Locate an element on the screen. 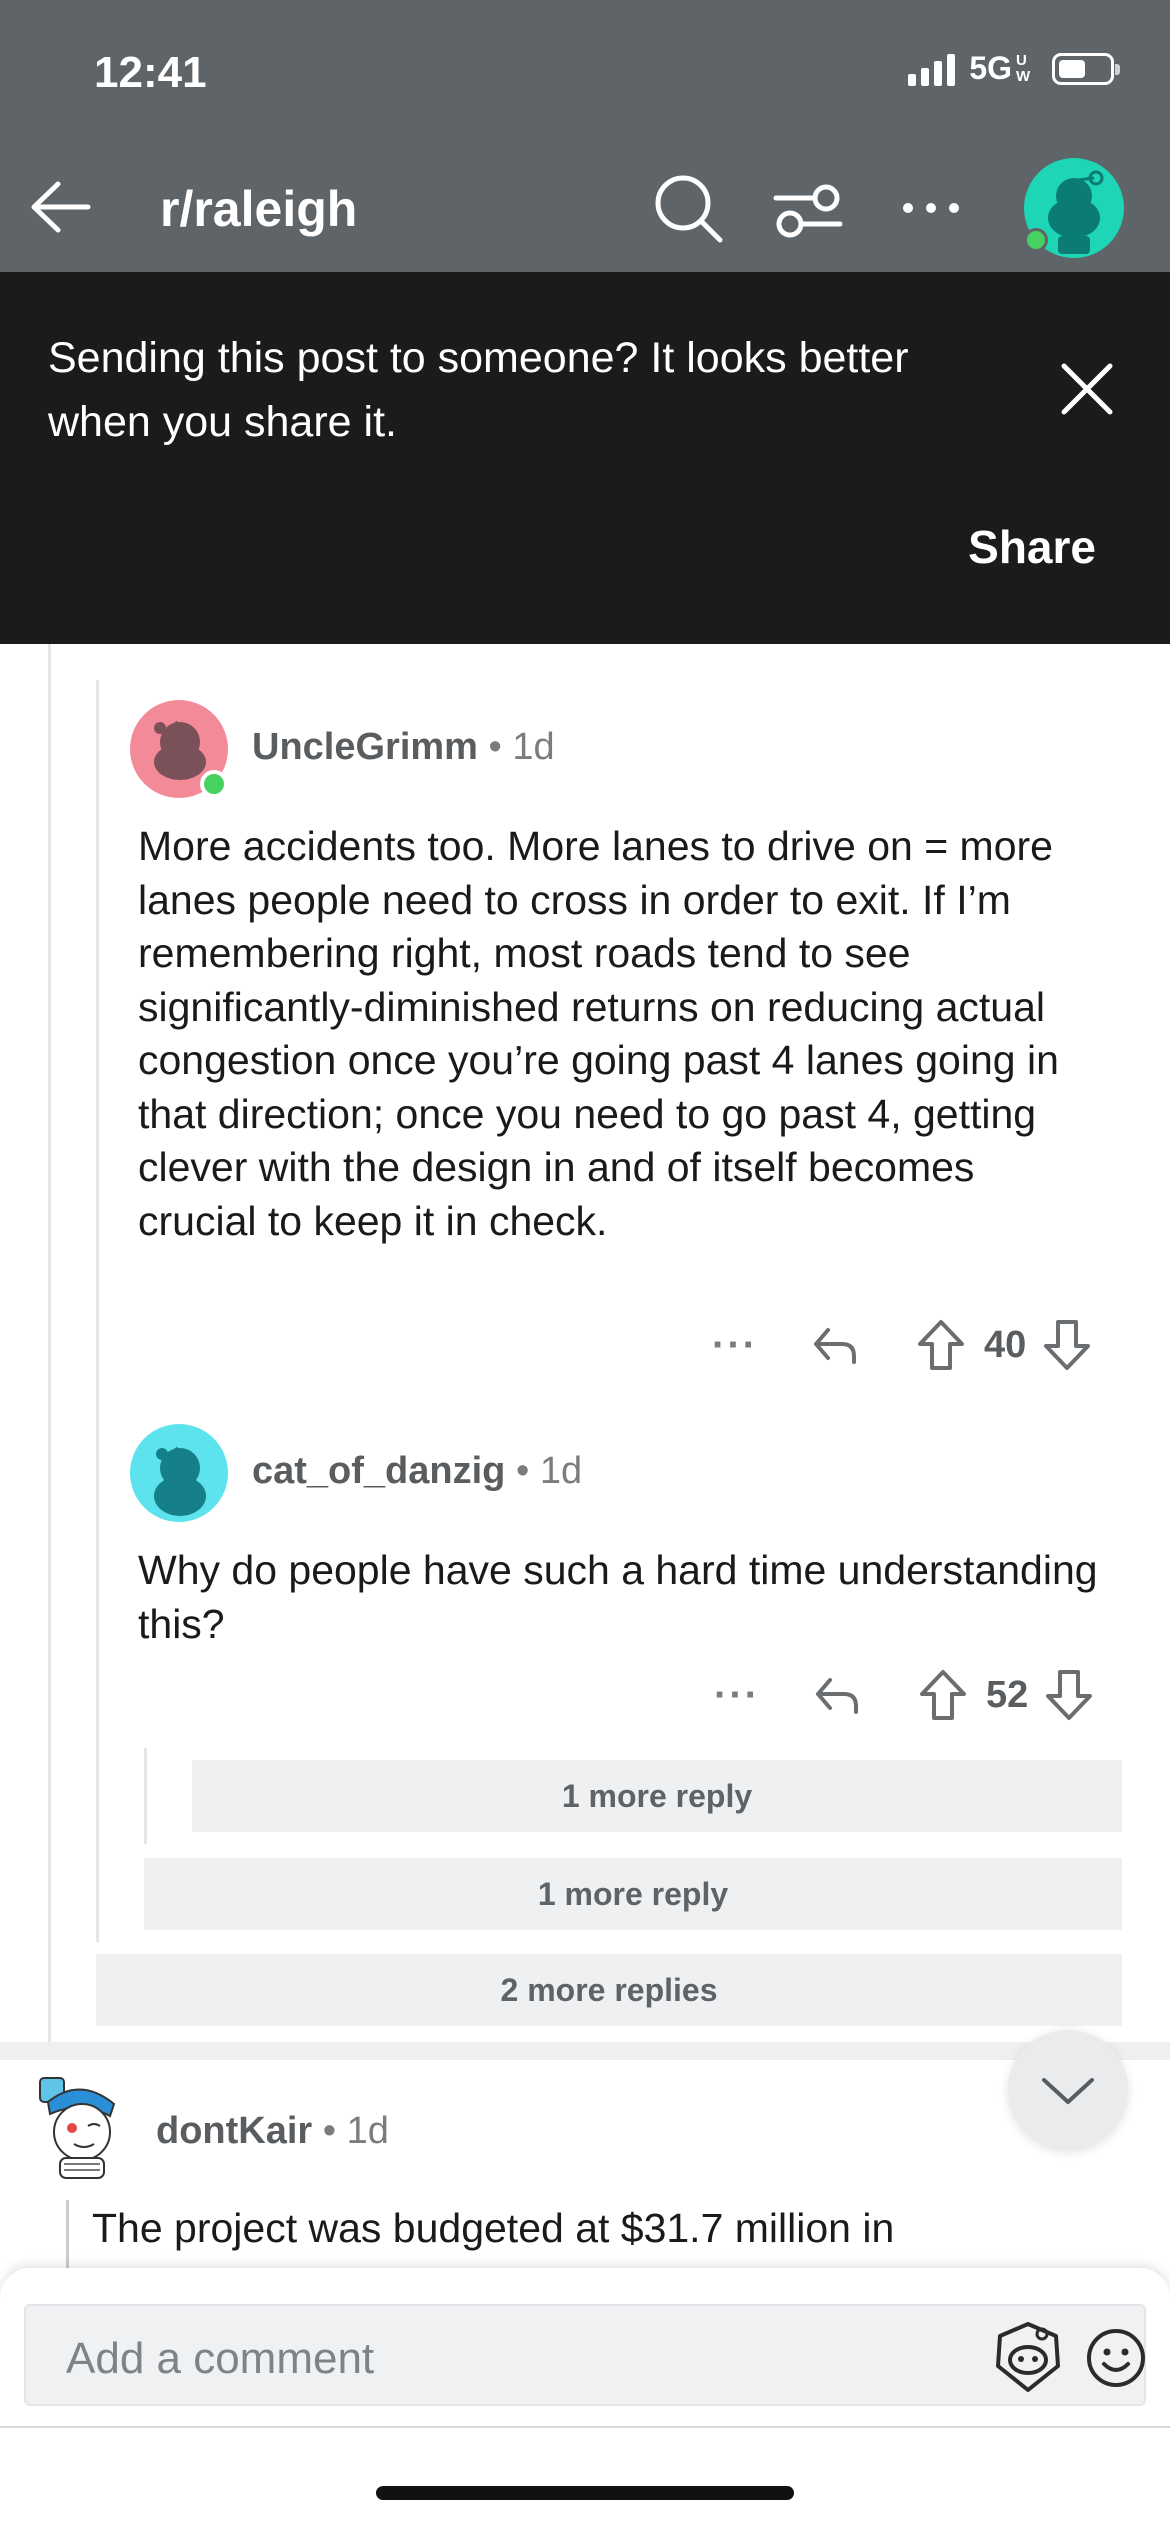  comment-actions: ··· 52 is located at coordinates (904, 1695).